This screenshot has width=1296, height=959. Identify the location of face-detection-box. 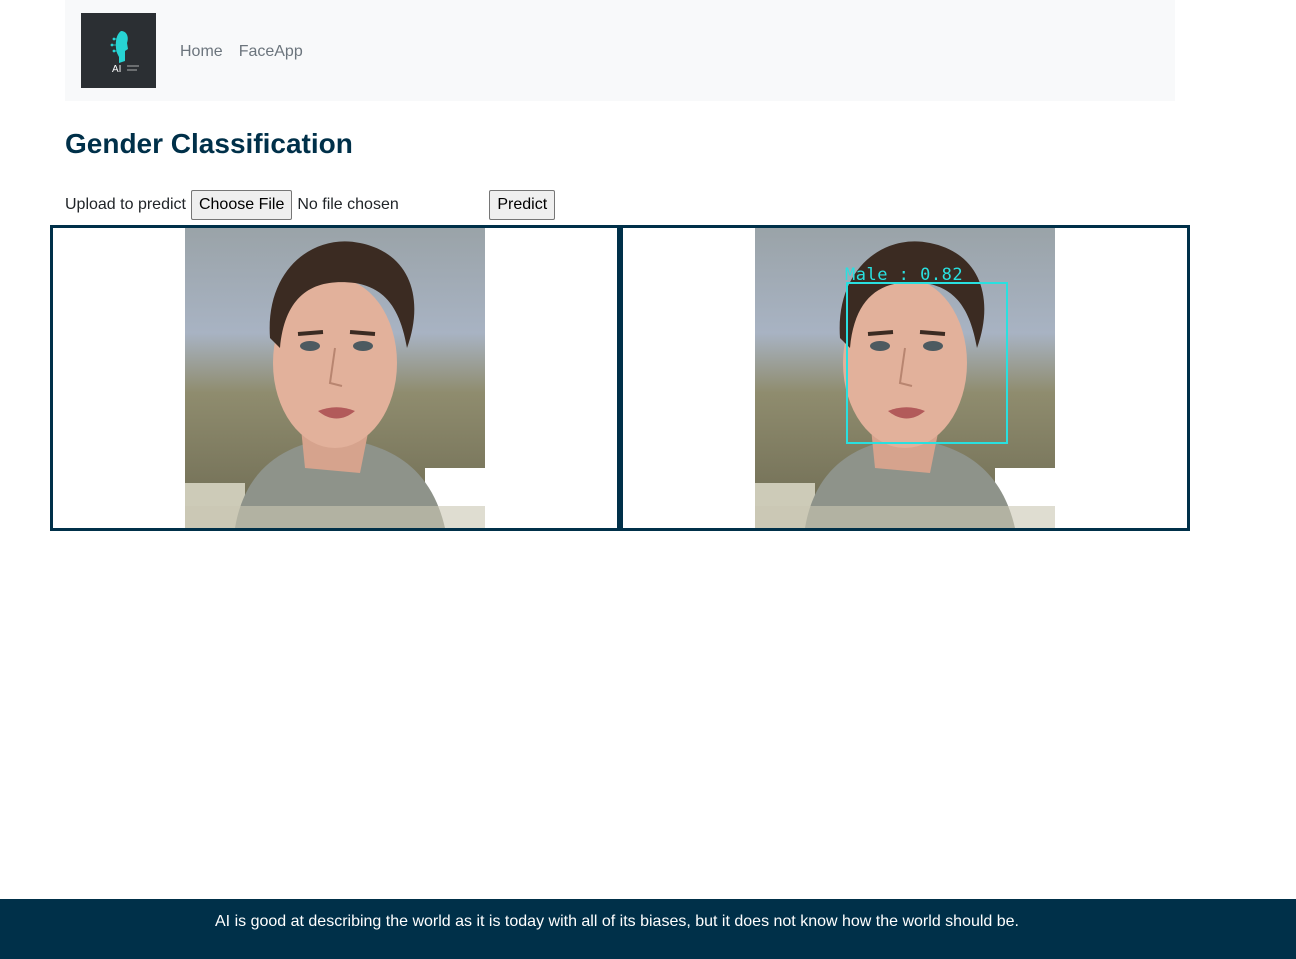
(927, 363).